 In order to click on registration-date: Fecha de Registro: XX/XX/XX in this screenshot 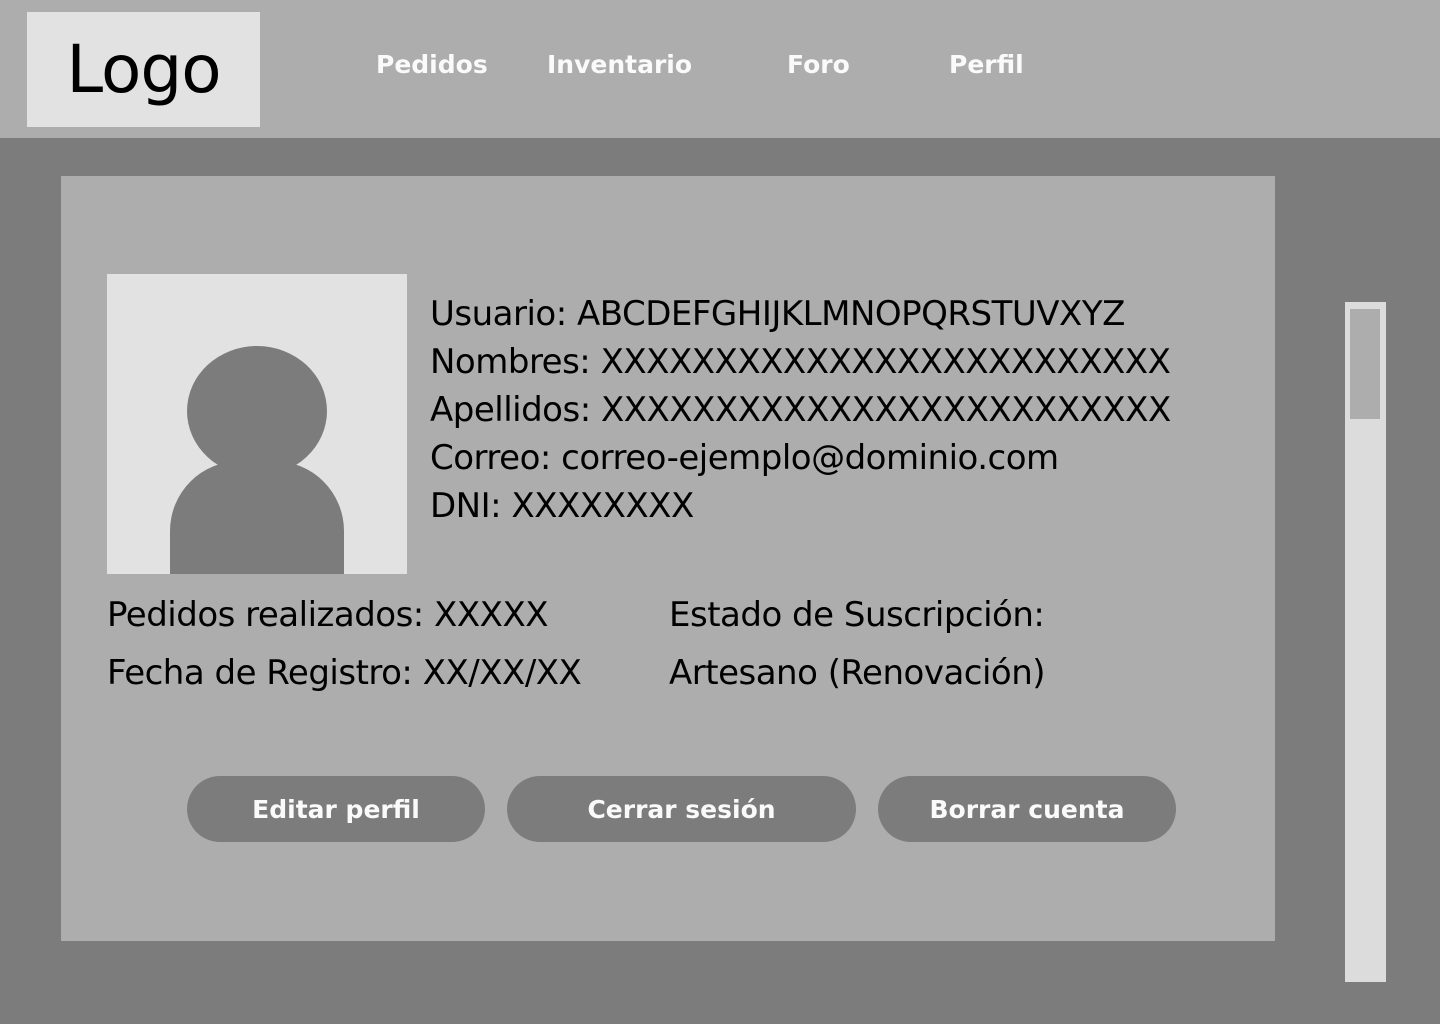, I will do `click(344, 673)`.